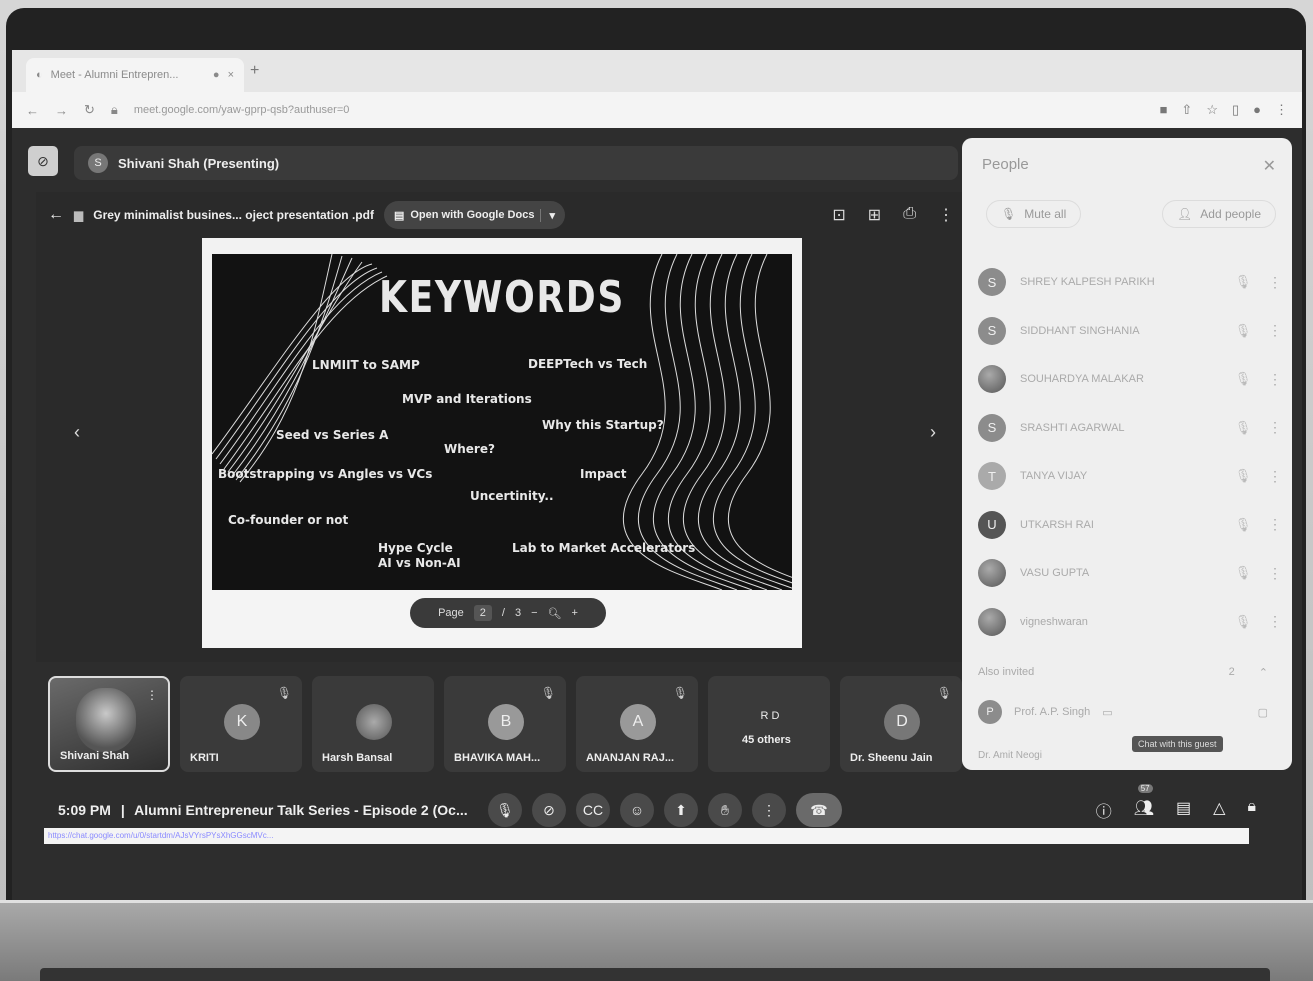 This screenshot has width=1313, height=981. What do you see at coordinates (474, 215) in the screenshot?
I see `open-with-google-docs-button: ▤ Open with Google Docs ▾` at bounding box center [474, 215].